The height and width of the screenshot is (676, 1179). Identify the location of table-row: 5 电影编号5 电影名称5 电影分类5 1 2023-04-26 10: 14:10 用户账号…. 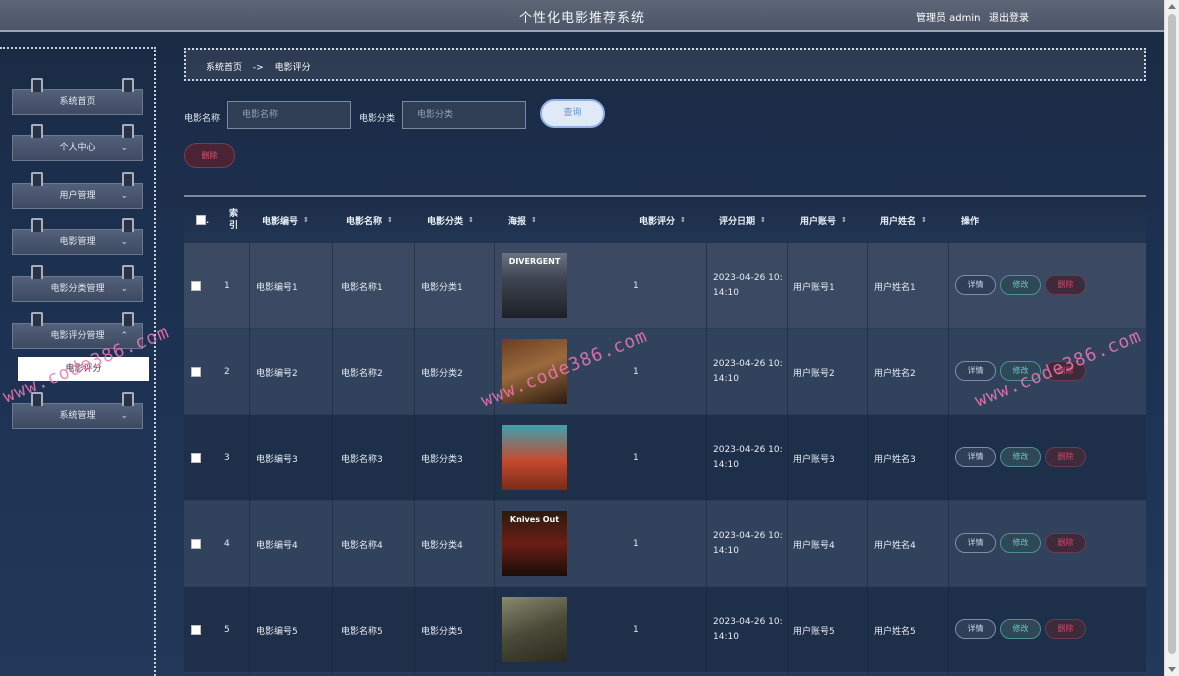
(665, 630).